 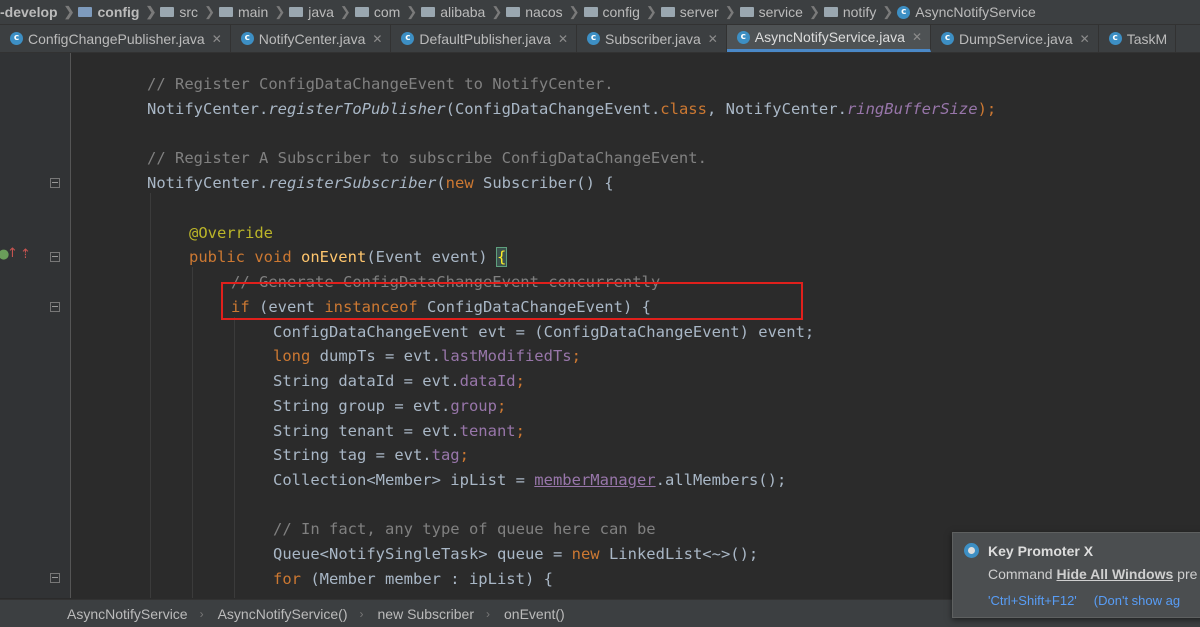 I want to click on tab-label: DumpService.java, so click(x=1016, y=38).